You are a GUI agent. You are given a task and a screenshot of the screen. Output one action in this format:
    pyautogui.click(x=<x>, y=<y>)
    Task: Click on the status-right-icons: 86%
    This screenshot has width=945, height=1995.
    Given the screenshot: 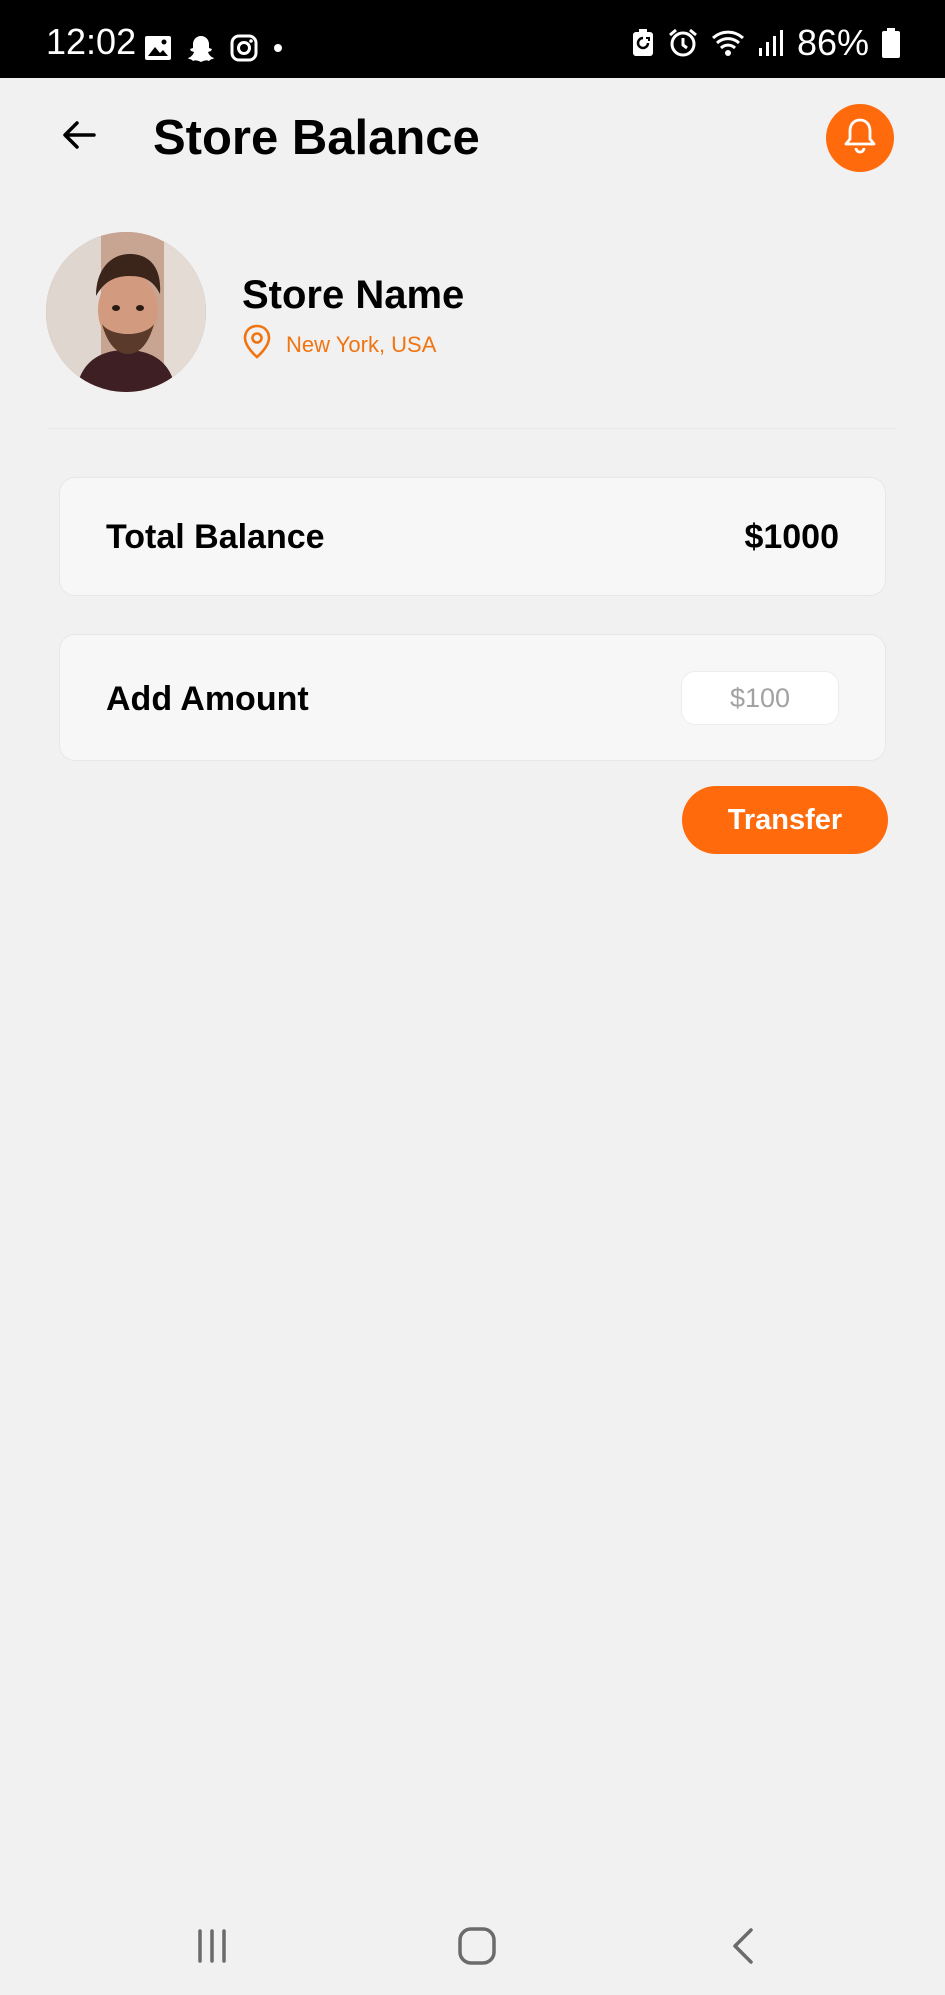 What is the action you would take?
    pyautogui.click(x=766, y=43)
    